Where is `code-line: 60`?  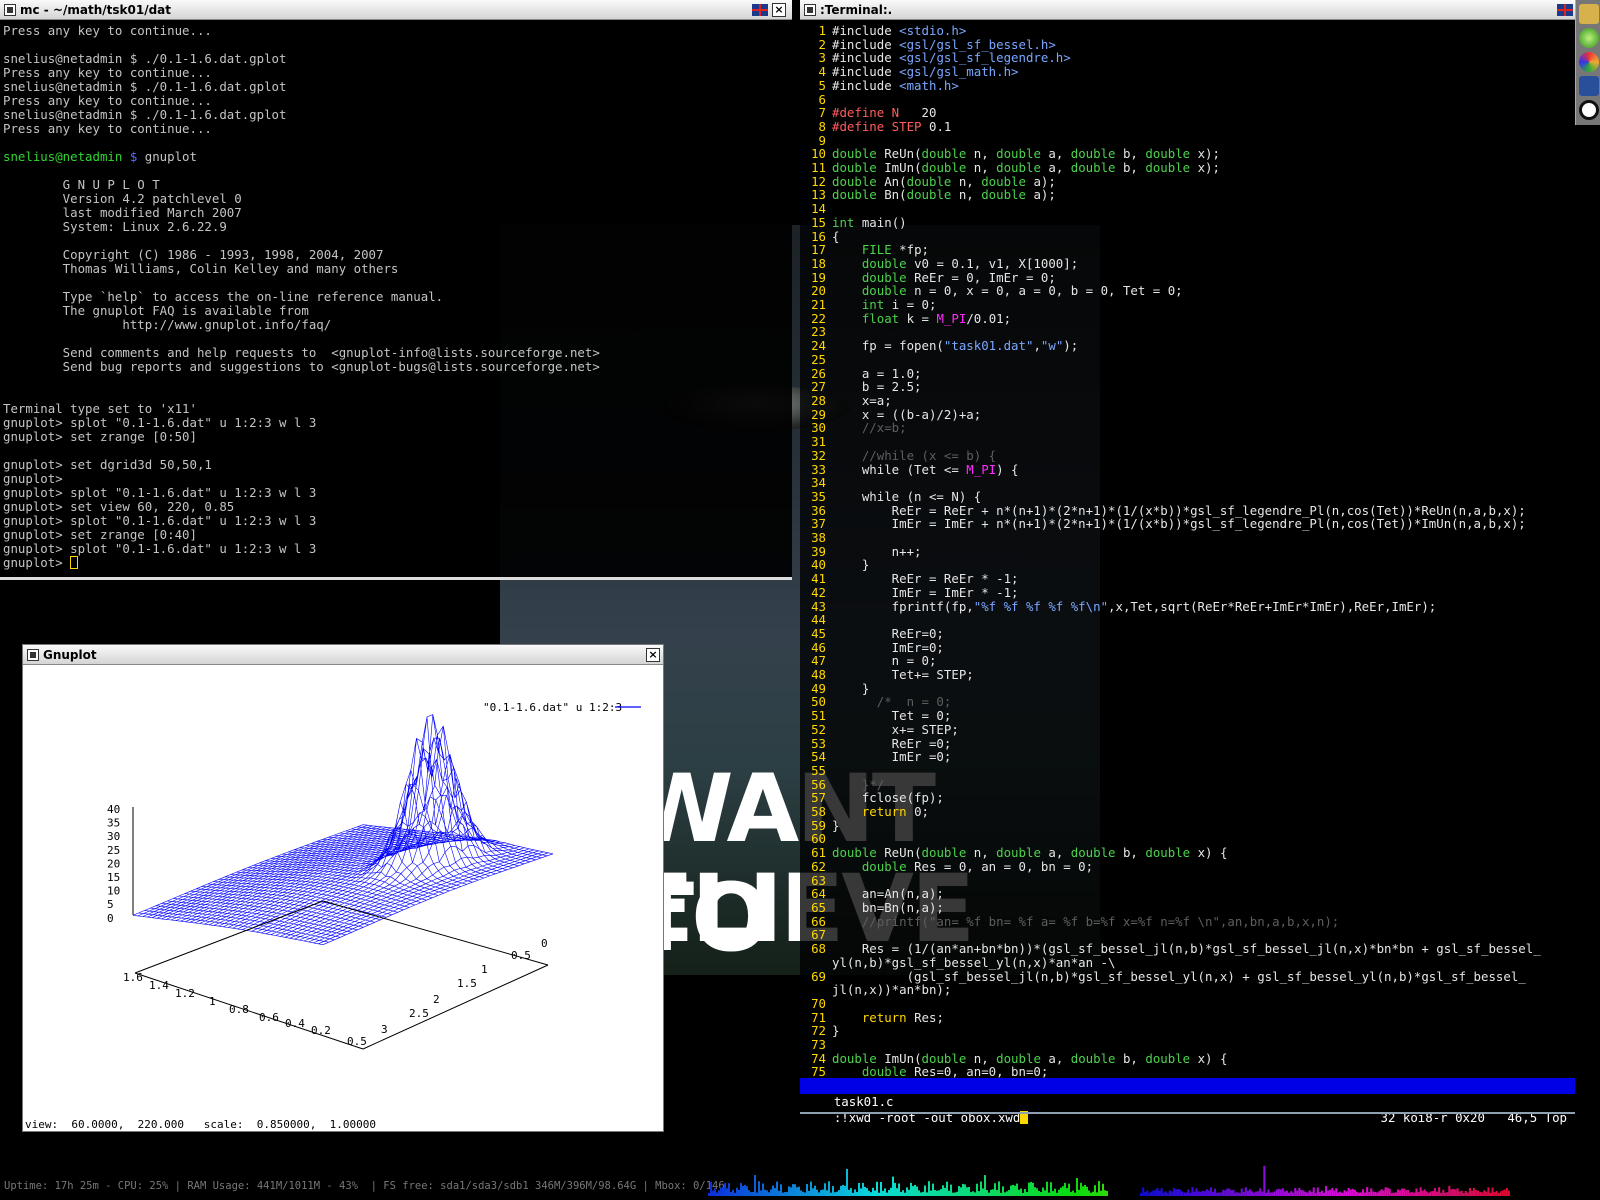 code-line: 60 is located at coordinates (1187, 839).